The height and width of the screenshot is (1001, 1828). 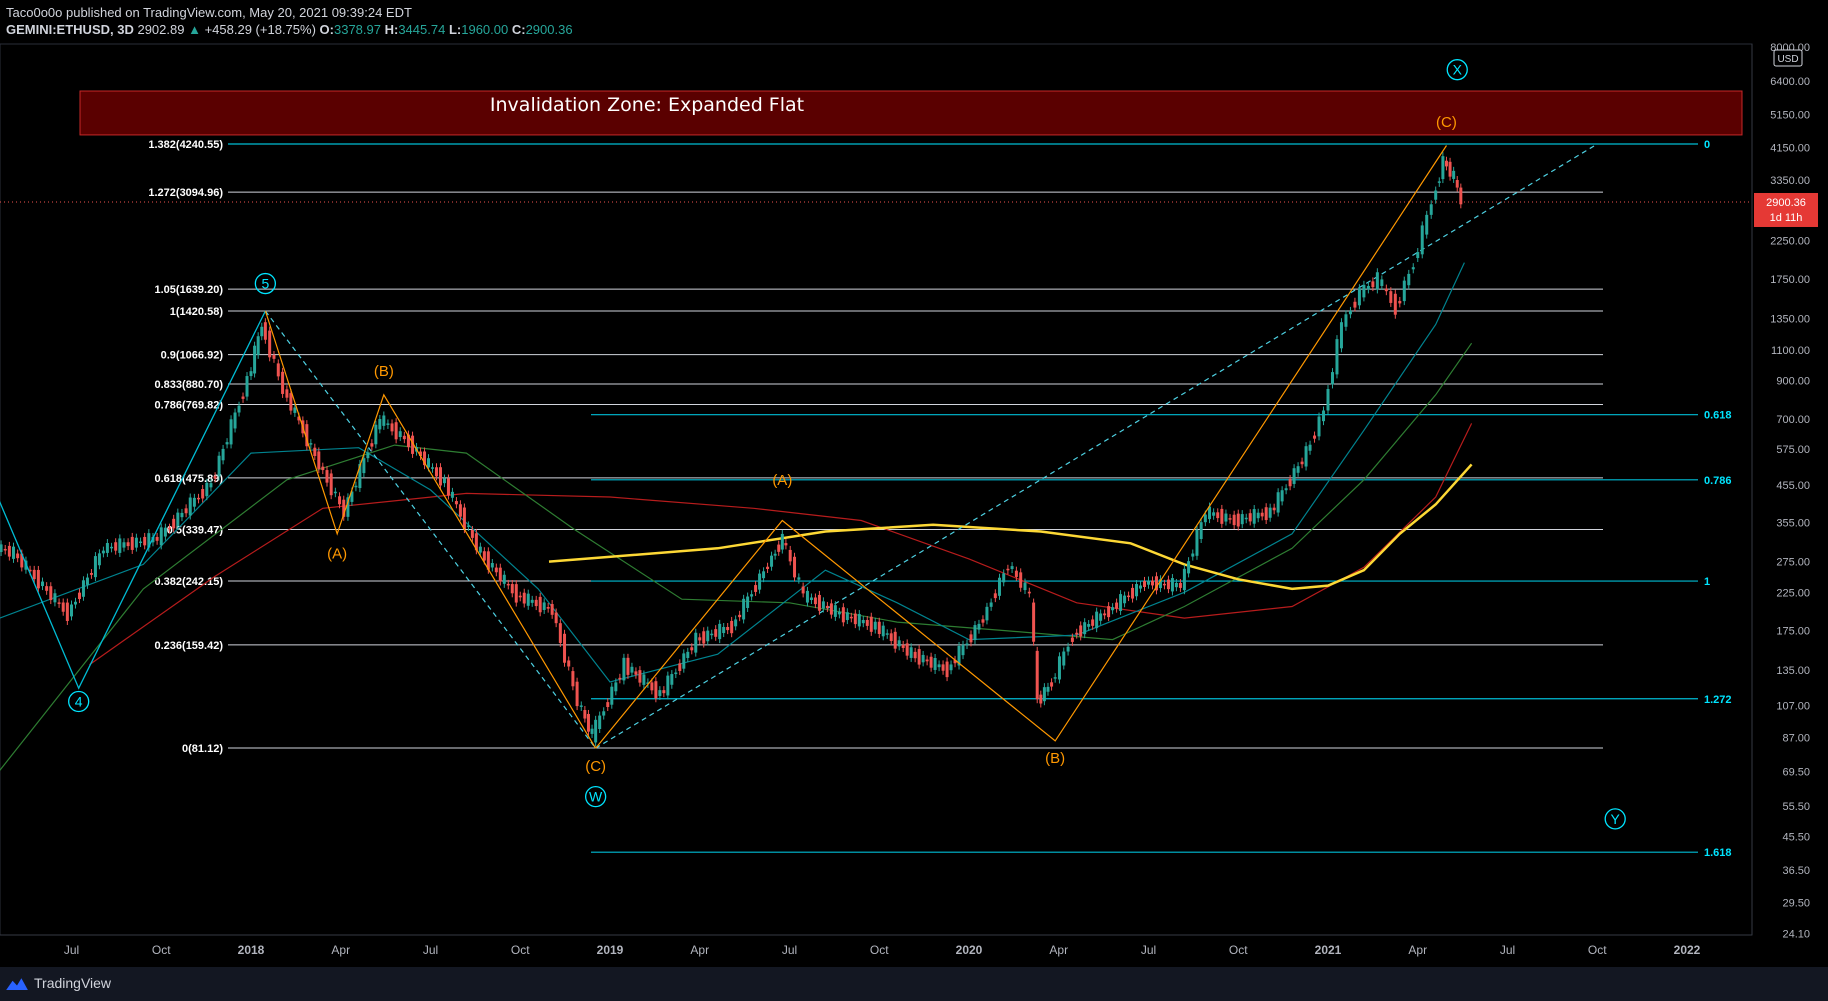 I want to click on fib-retracement-label: 1.382(4240.55), so click(x=185, y=145).